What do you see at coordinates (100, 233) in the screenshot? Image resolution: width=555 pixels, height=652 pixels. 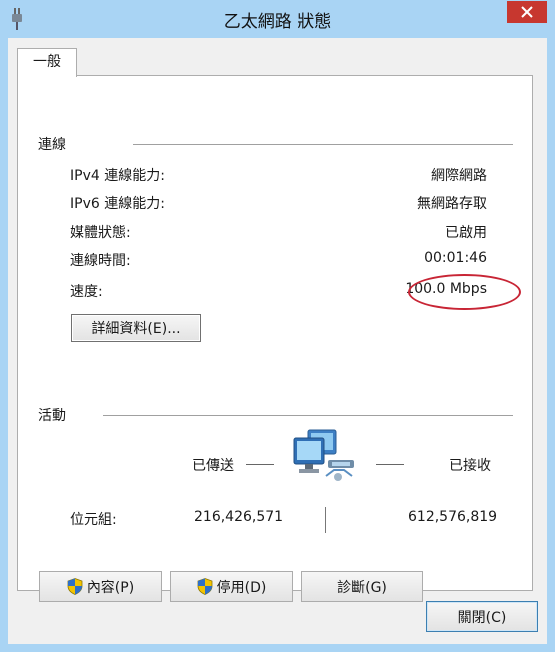 I see `media-state-label: 媒體狀態:` at bounding box center [100, 233].